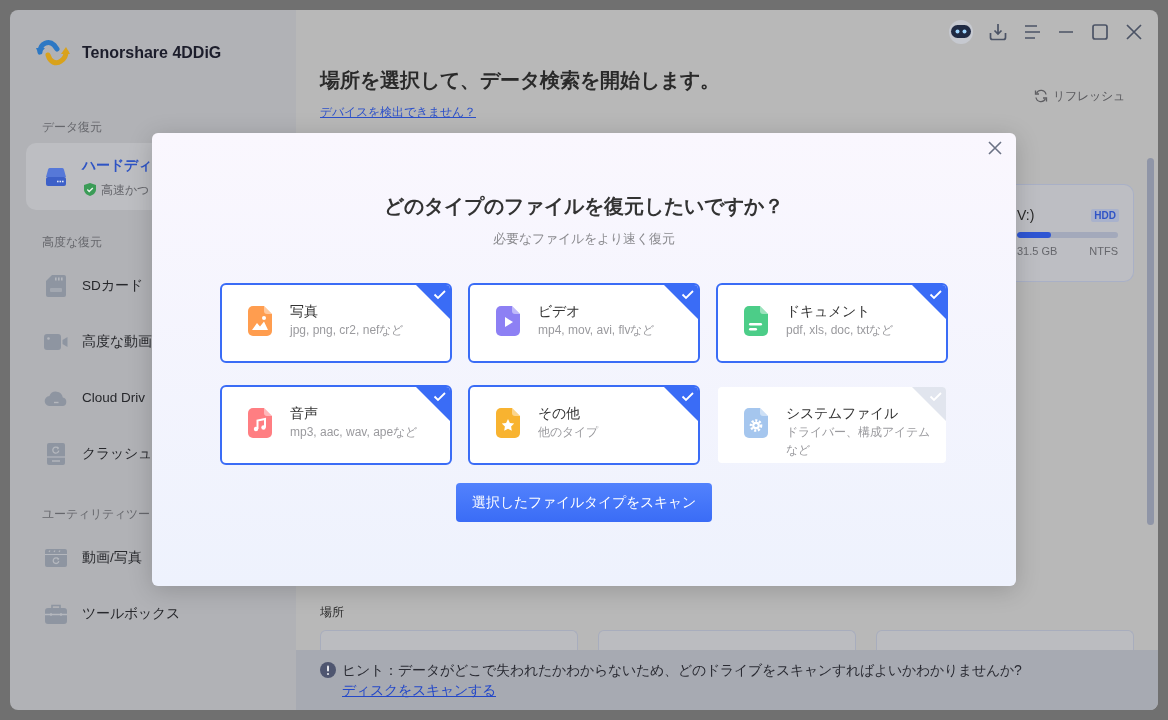  What do you see at coordinates (103, 614) in the screenshot?
I see `sidebar-item: ツールボックス` at bounding box center [103, 614].